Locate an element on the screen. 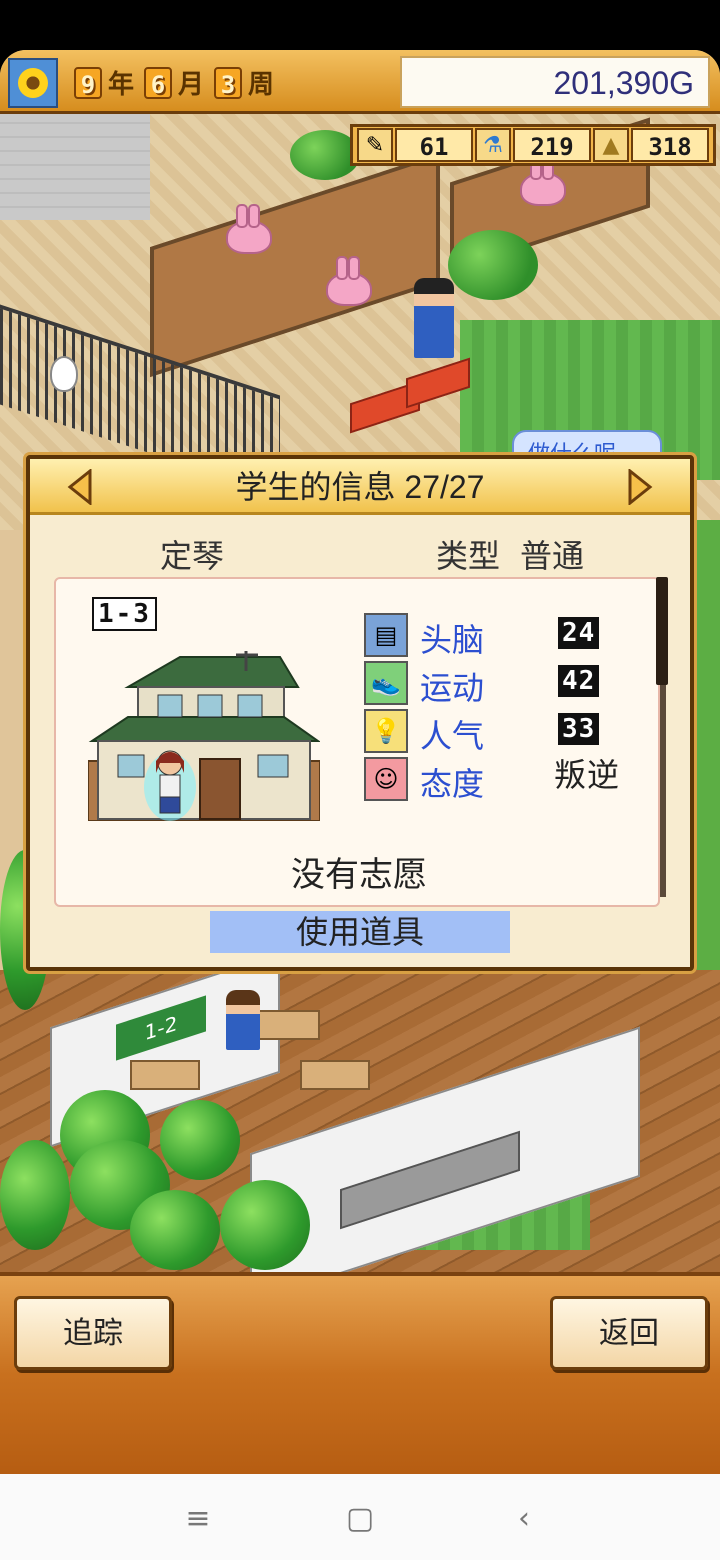  week-unit: 周 is located at coordinates (261, 85).